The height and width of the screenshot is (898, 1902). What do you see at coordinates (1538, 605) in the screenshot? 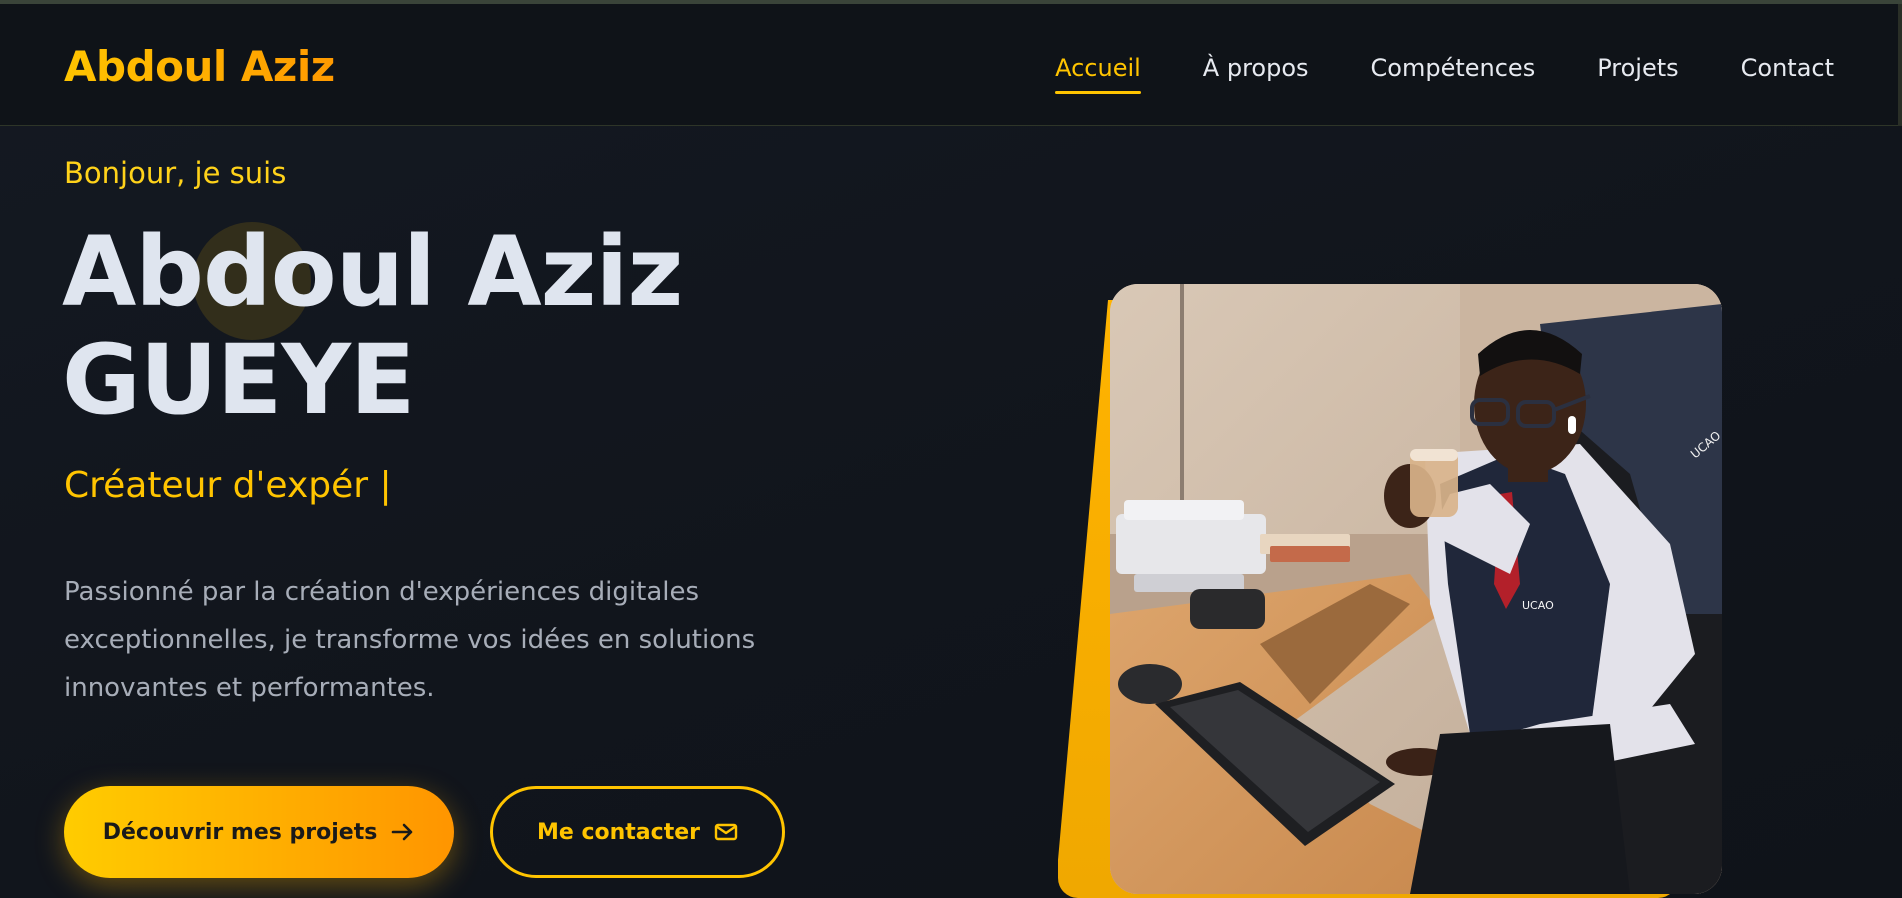
I see `vest-logo-text: UCAO` at bounding box center [1538, 605].